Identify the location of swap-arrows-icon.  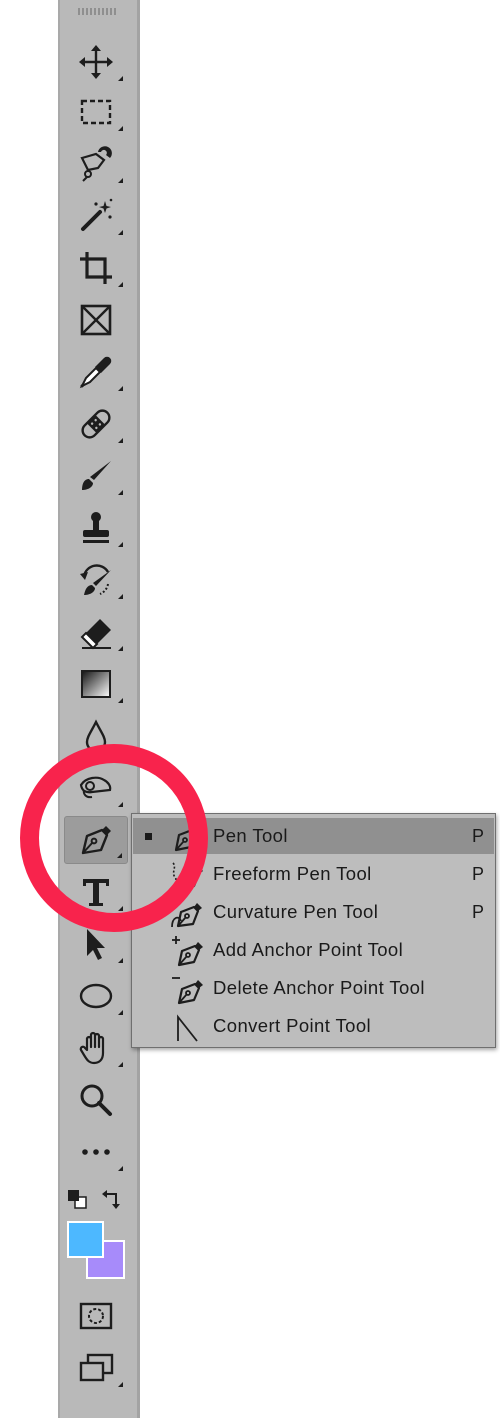
(111, 1199).